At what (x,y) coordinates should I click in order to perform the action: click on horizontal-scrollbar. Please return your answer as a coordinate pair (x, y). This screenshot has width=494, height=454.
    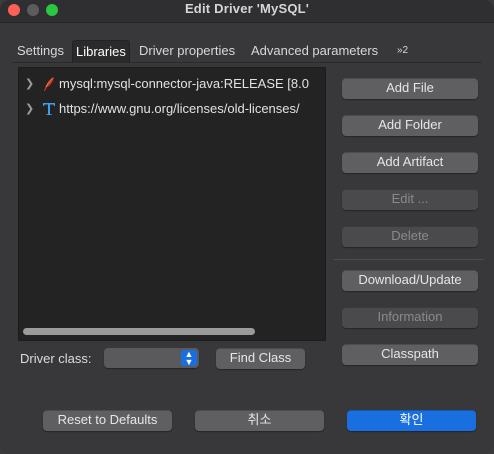
    Looking at the image, I should click on (139, 331).